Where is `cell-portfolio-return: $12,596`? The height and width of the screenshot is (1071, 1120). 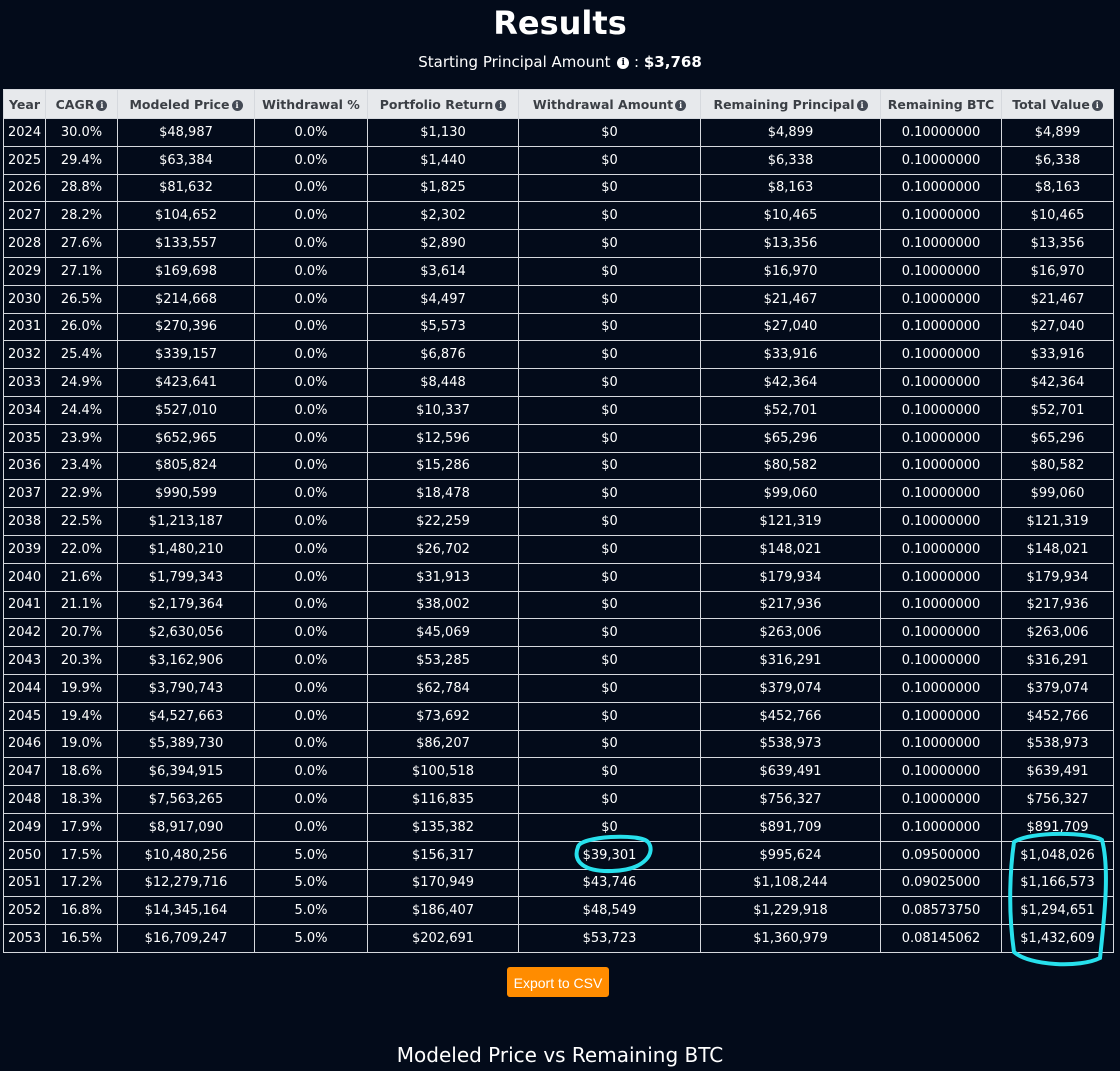 cell-portfolio-return: $12,596 is located at coordinates (443, 438).